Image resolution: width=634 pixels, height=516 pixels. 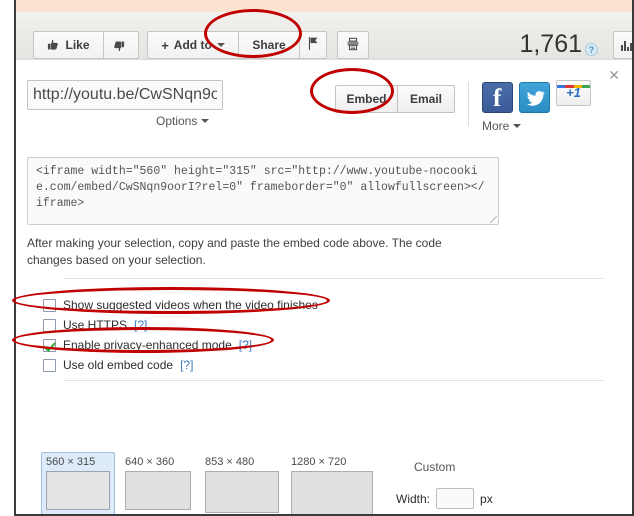 I want to click on plus-one-label: +1, so click(x=573, y=92).